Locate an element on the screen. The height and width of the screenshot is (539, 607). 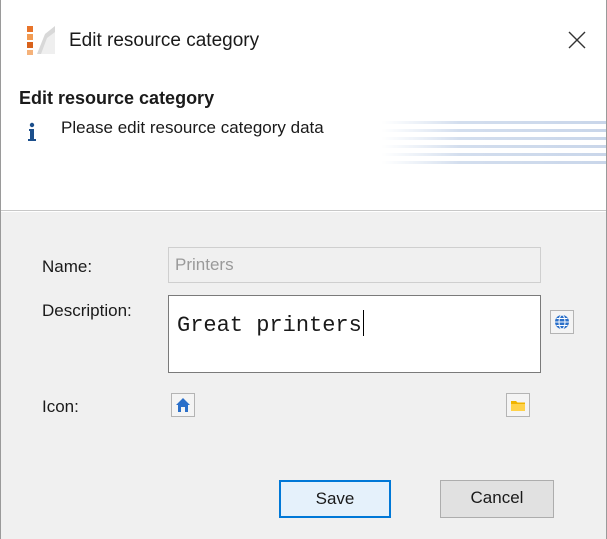
icon-label: Icon: is located at coordinates (60, 406).